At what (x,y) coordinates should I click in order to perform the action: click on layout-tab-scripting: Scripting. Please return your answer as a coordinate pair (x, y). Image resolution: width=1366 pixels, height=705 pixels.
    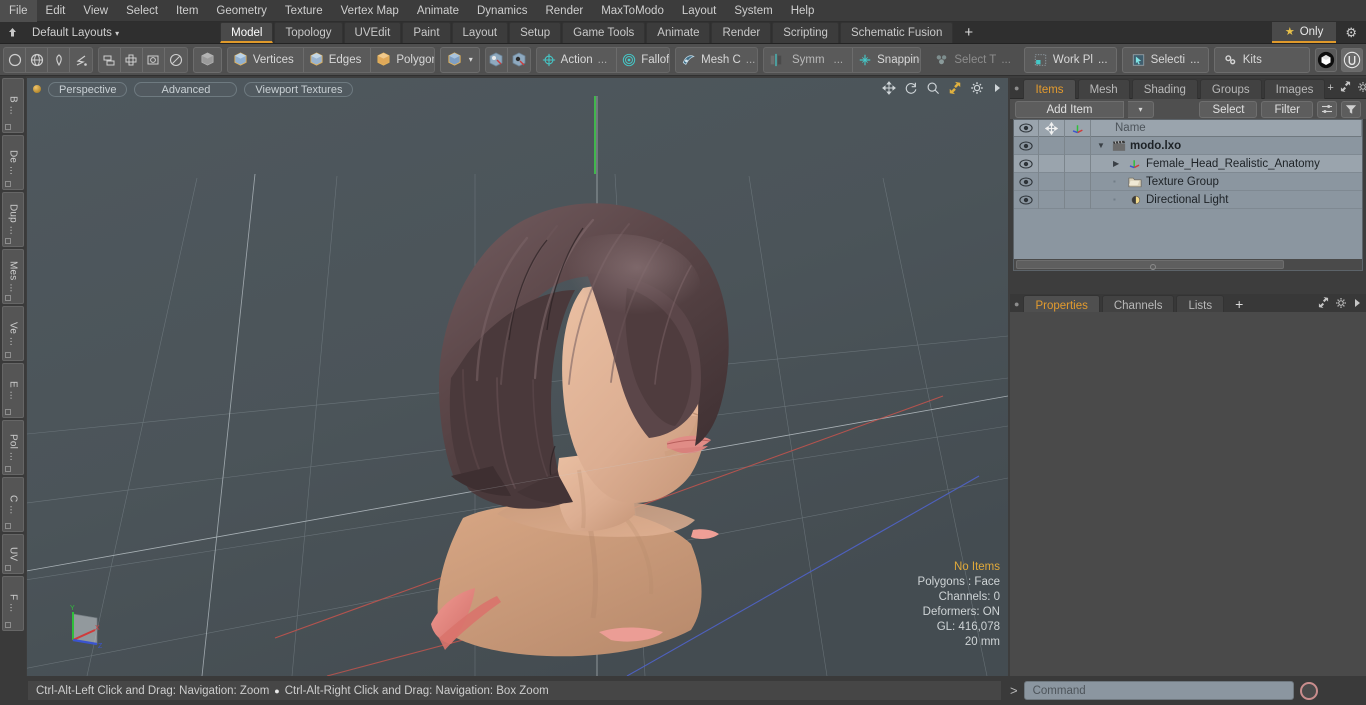
    Looking at the image, I should click on (805, 32).